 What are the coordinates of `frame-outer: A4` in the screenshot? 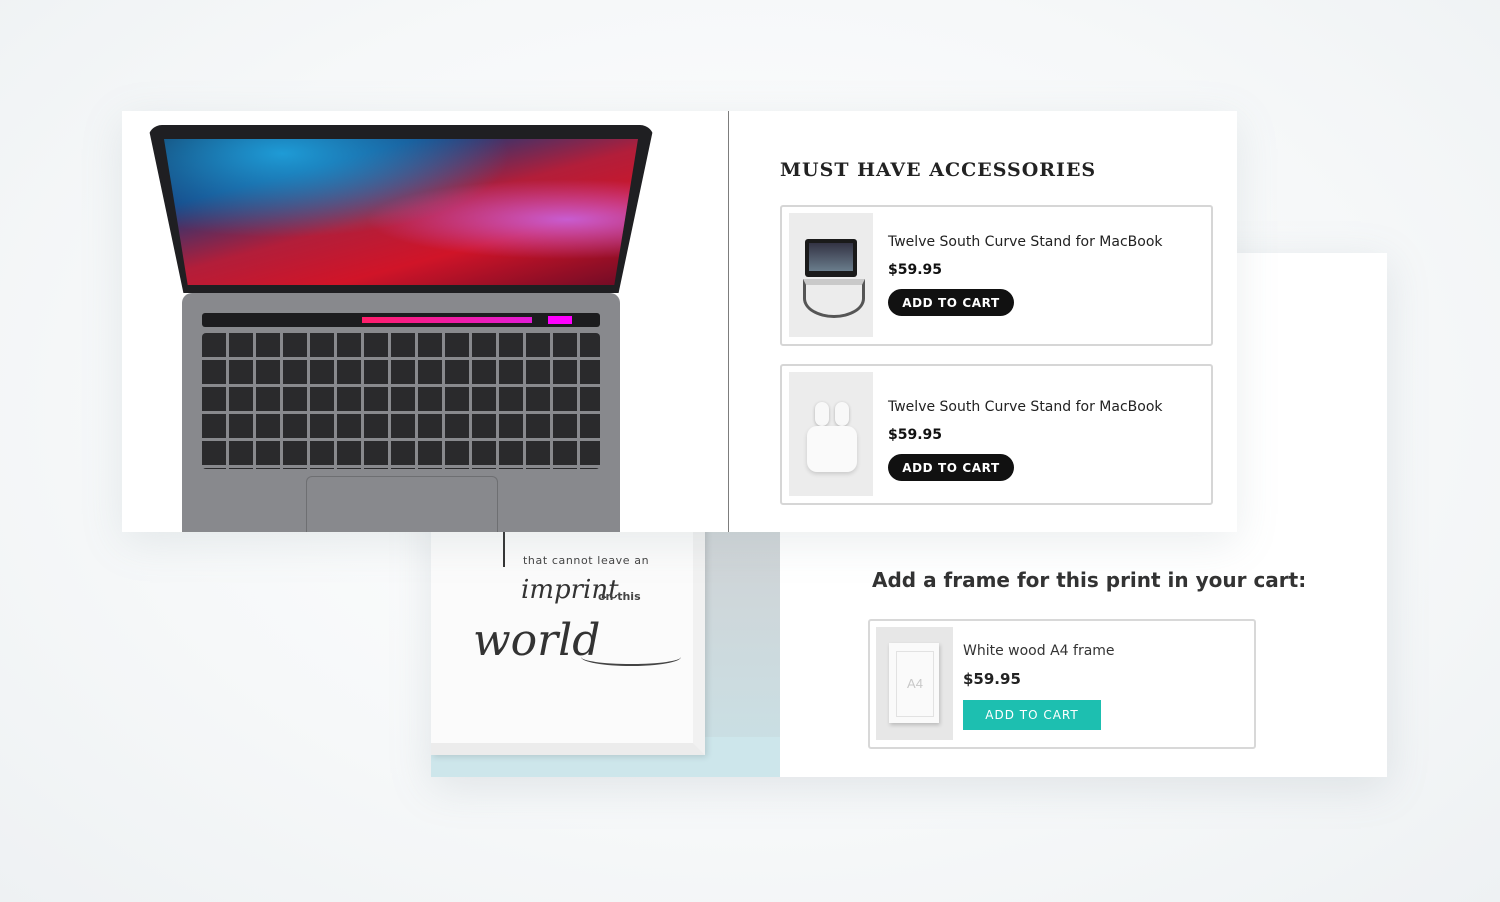 It's located at (914, 683).